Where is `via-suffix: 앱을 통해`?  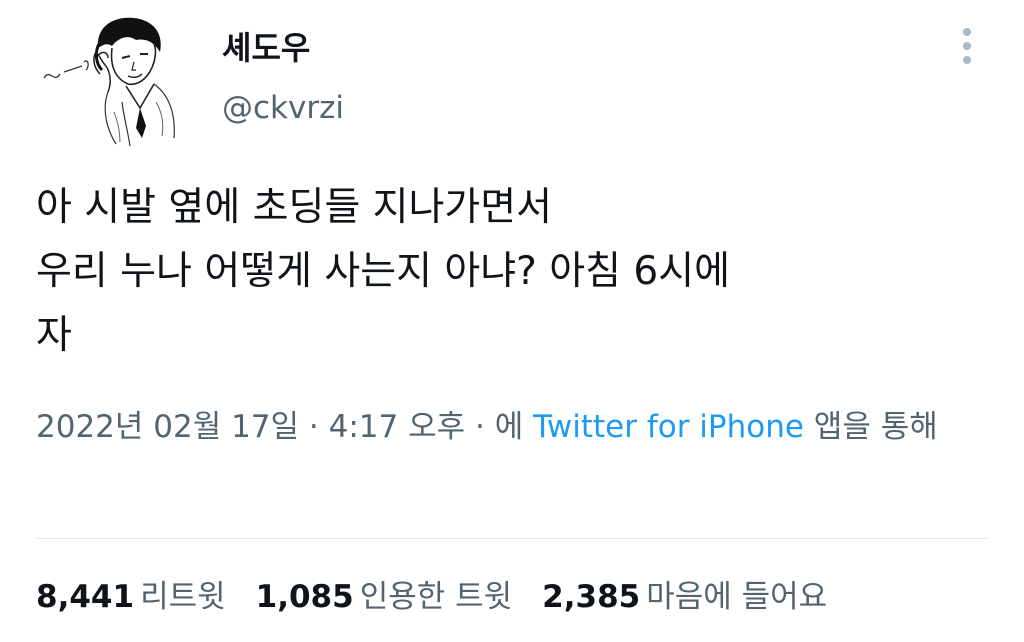
via-suffix: 앱을 통해 is located at coordinates (870, 427).